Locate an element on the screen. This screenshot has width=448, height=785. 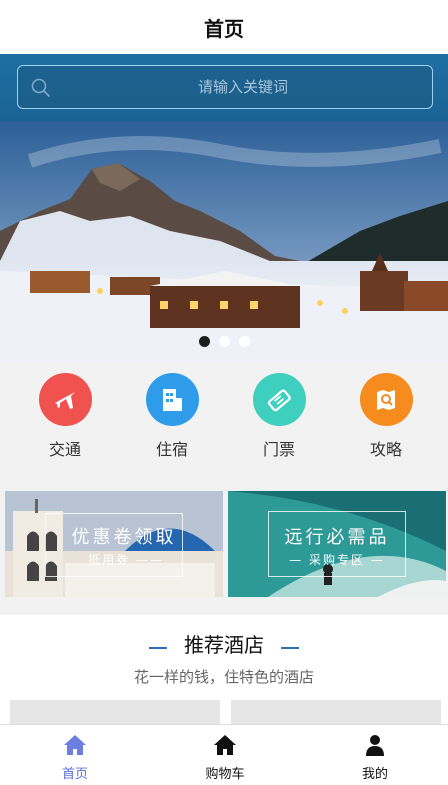
bottom-tabbar: 首页 购物车 我的 is located at coordinates (224, 754).